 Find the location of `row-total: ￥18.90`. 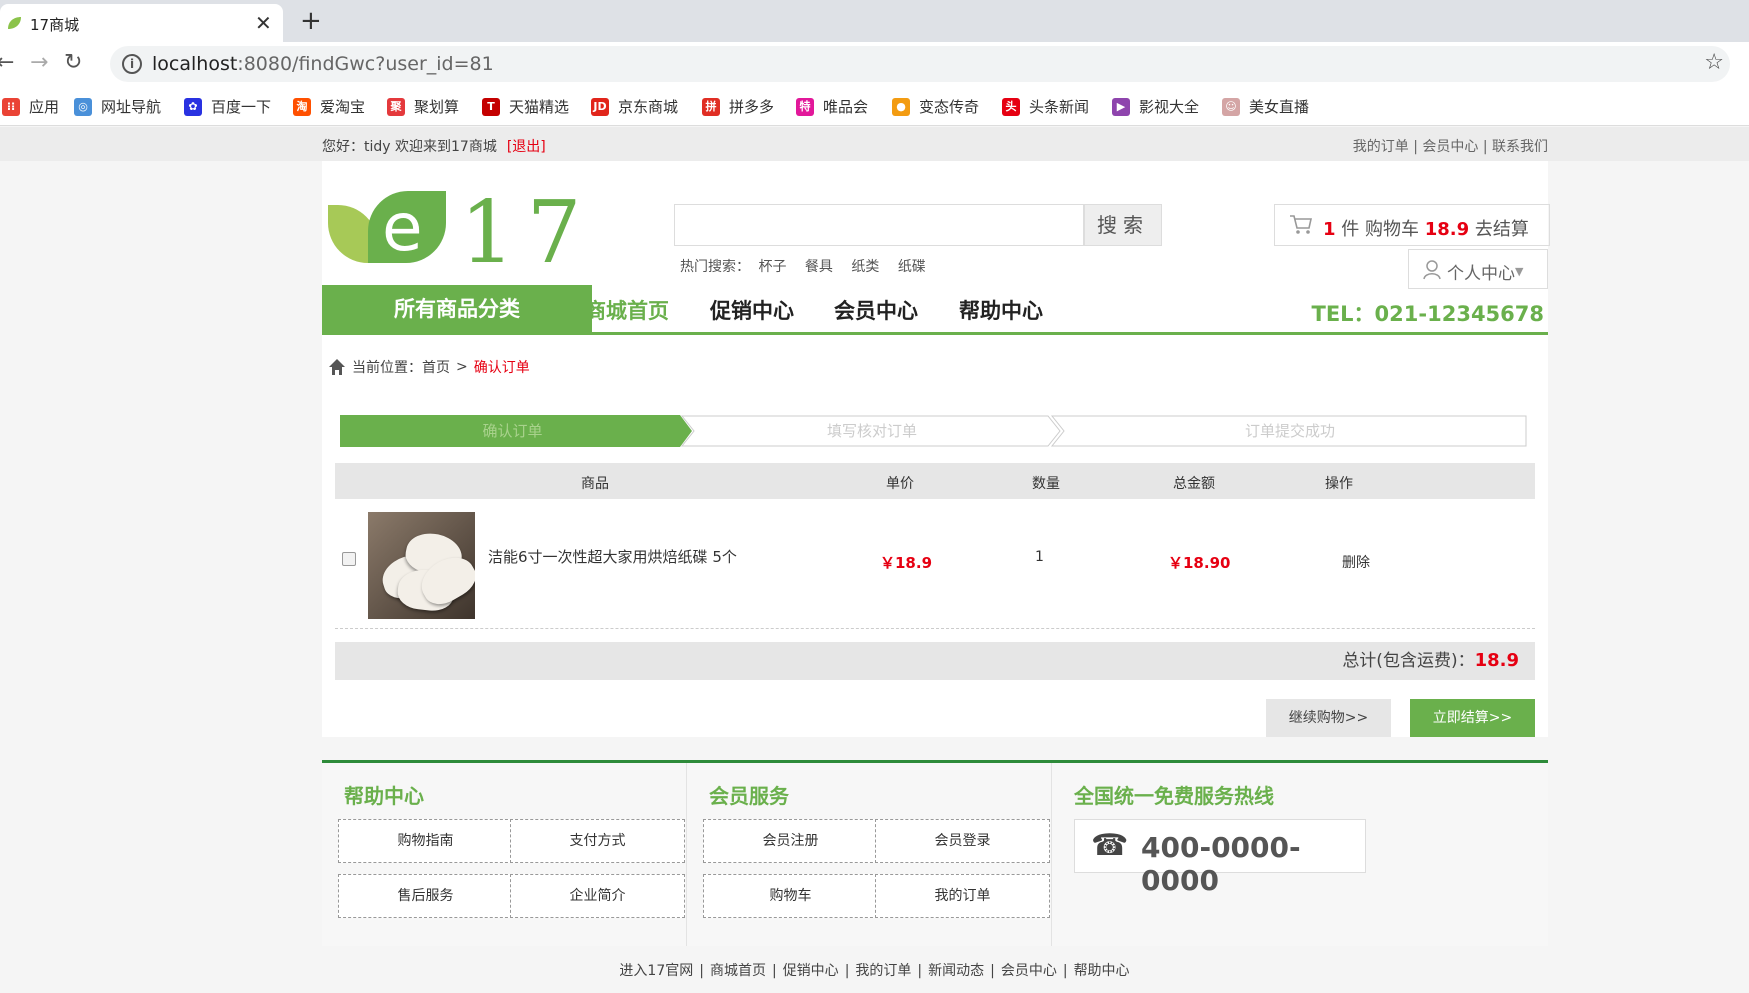

row-total: ￥18.90 is located at coordinates (1199, 563).